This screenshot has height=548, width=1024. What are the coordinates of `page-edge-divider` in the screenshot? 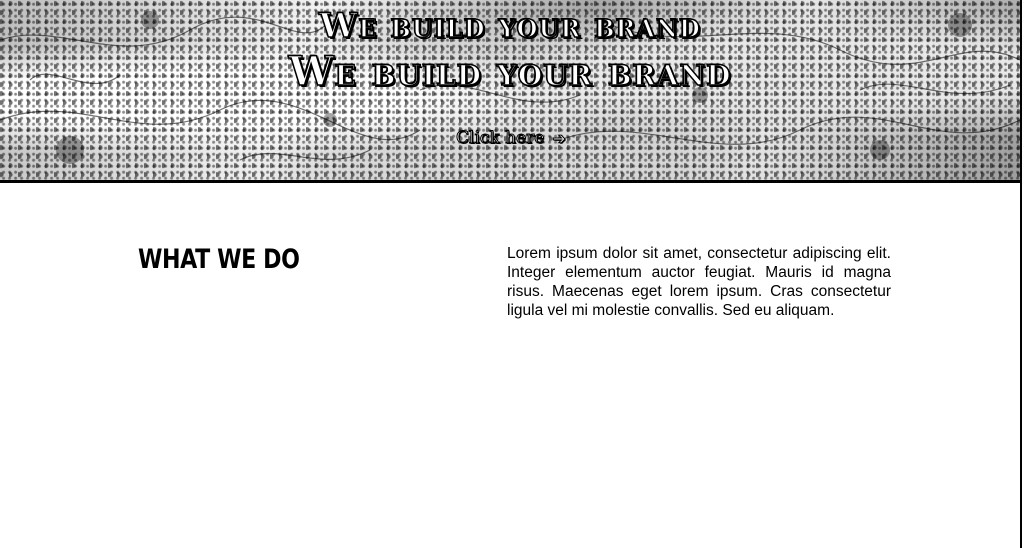 It's located at (1021, 274).